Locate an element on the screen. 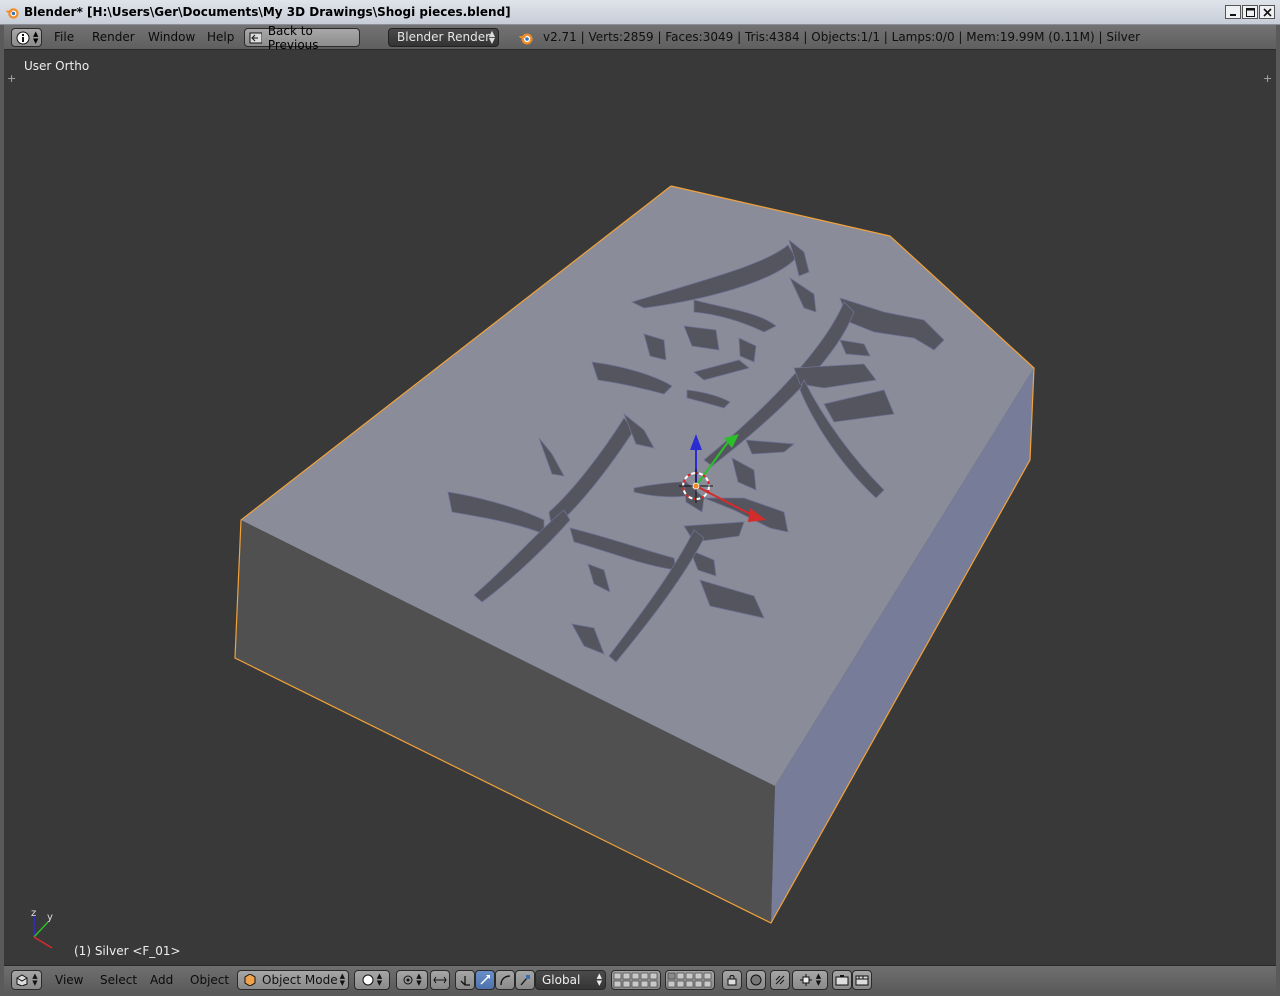 This screenshot has height=996, width=1280. toolshelf-toggle-icon: + is located at coordinates (11, 78).